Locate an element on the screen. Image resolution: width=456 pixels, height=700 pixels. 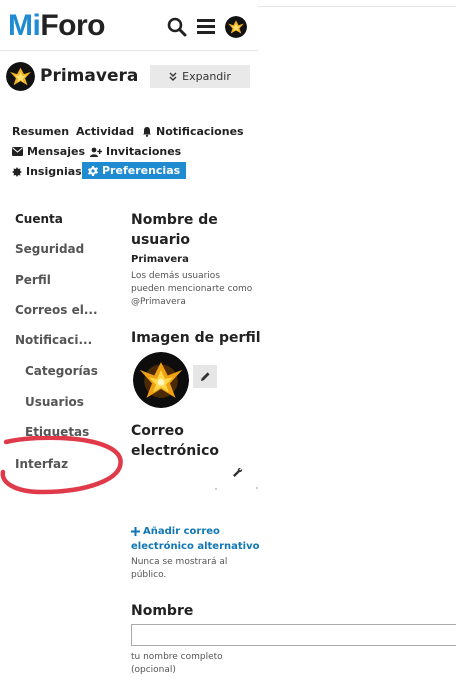
tab-label: Insignias is located at coordinates (54, 171).